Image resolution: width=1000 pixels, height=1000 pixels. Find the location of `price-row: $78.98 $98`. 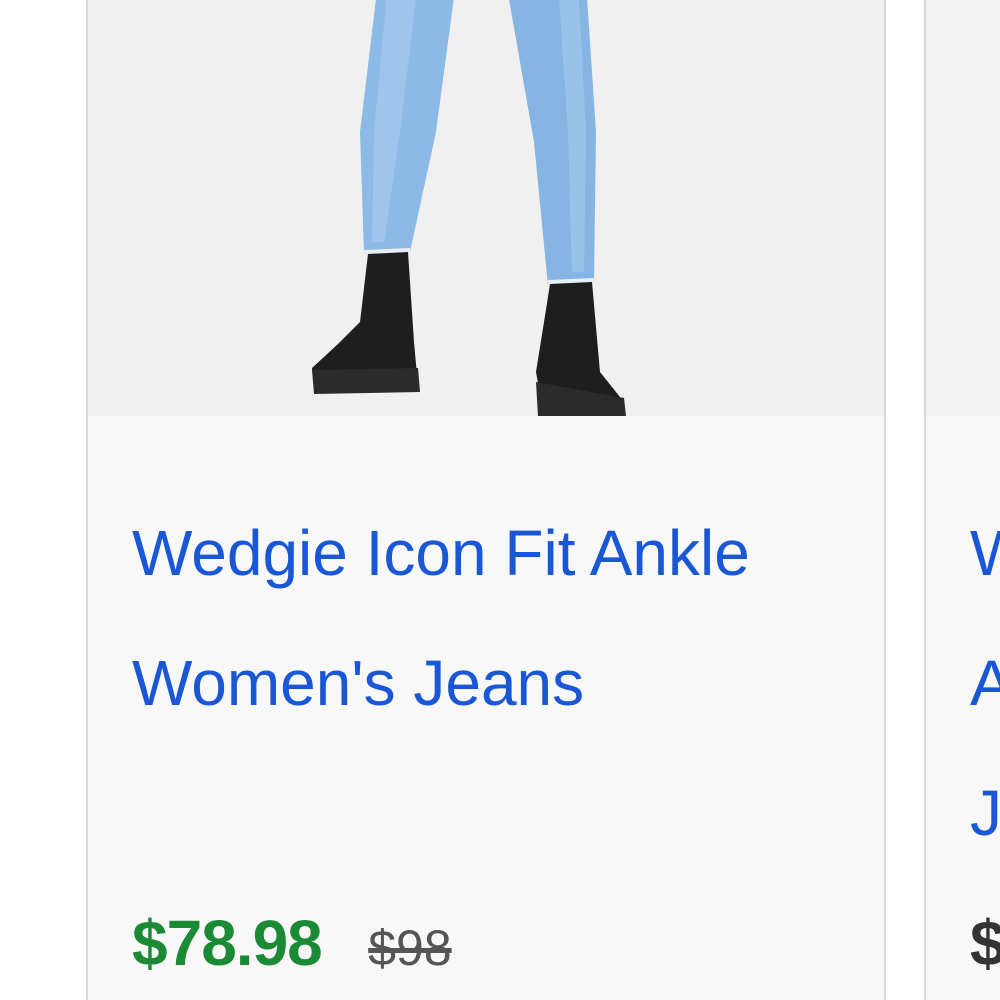

price-row: $78.98 $98 is located at coordinates (292, 943).